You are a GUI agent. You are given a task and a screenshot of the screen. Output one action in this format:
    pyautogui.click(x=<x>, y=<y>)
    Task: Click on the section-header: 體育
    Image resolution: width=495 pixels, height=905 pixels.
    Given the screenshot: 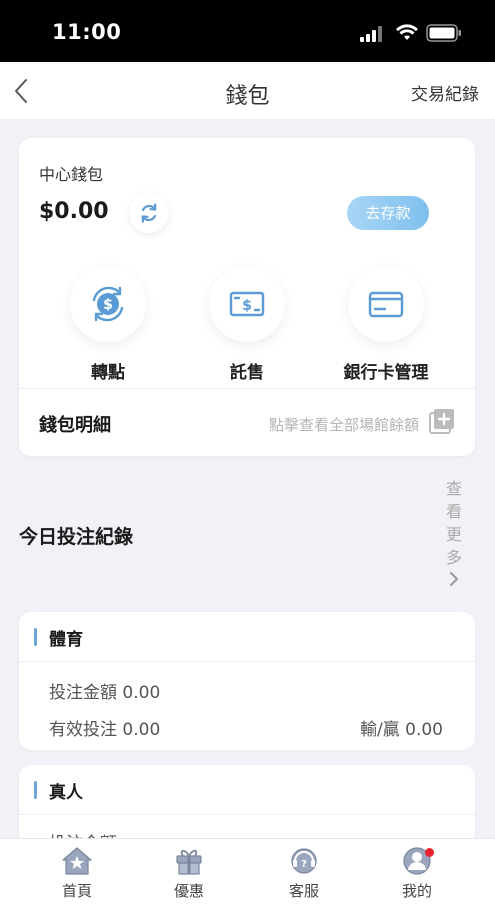 What is the action you would take?
    pyautogui.click(x=247, y=637)
    